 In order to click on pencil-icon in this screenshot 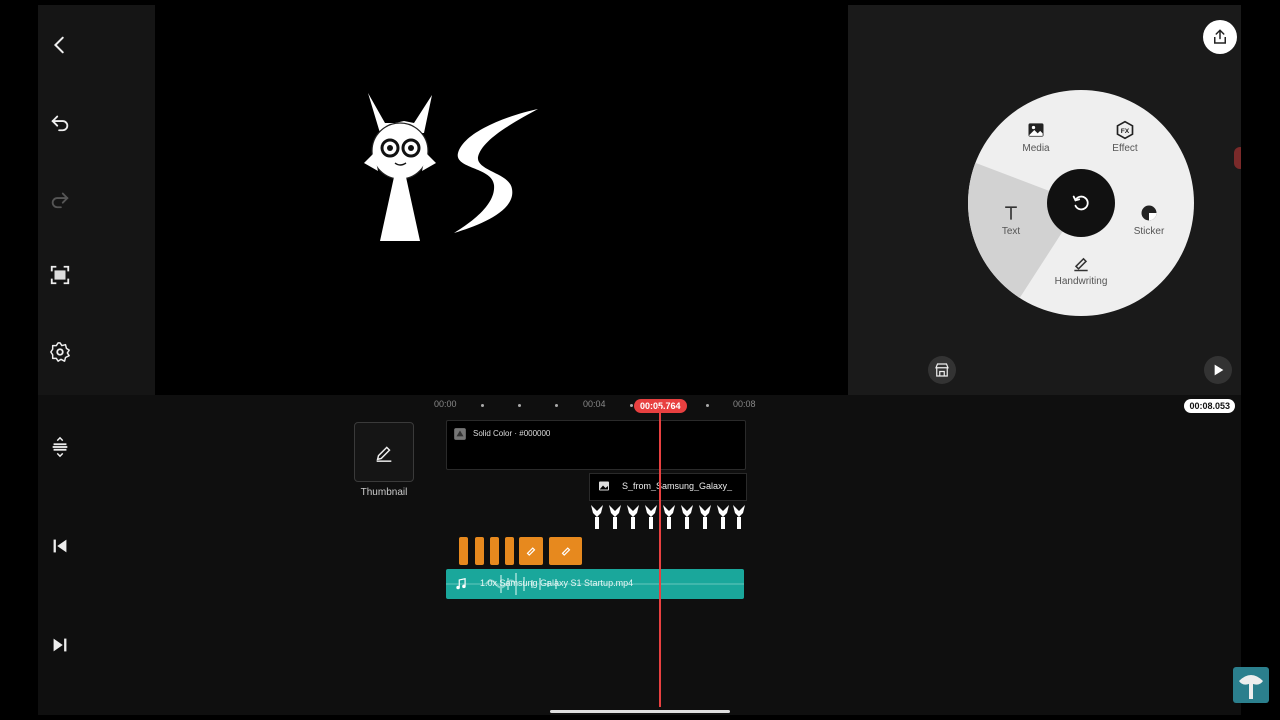, I will do `click(384, 454)`.